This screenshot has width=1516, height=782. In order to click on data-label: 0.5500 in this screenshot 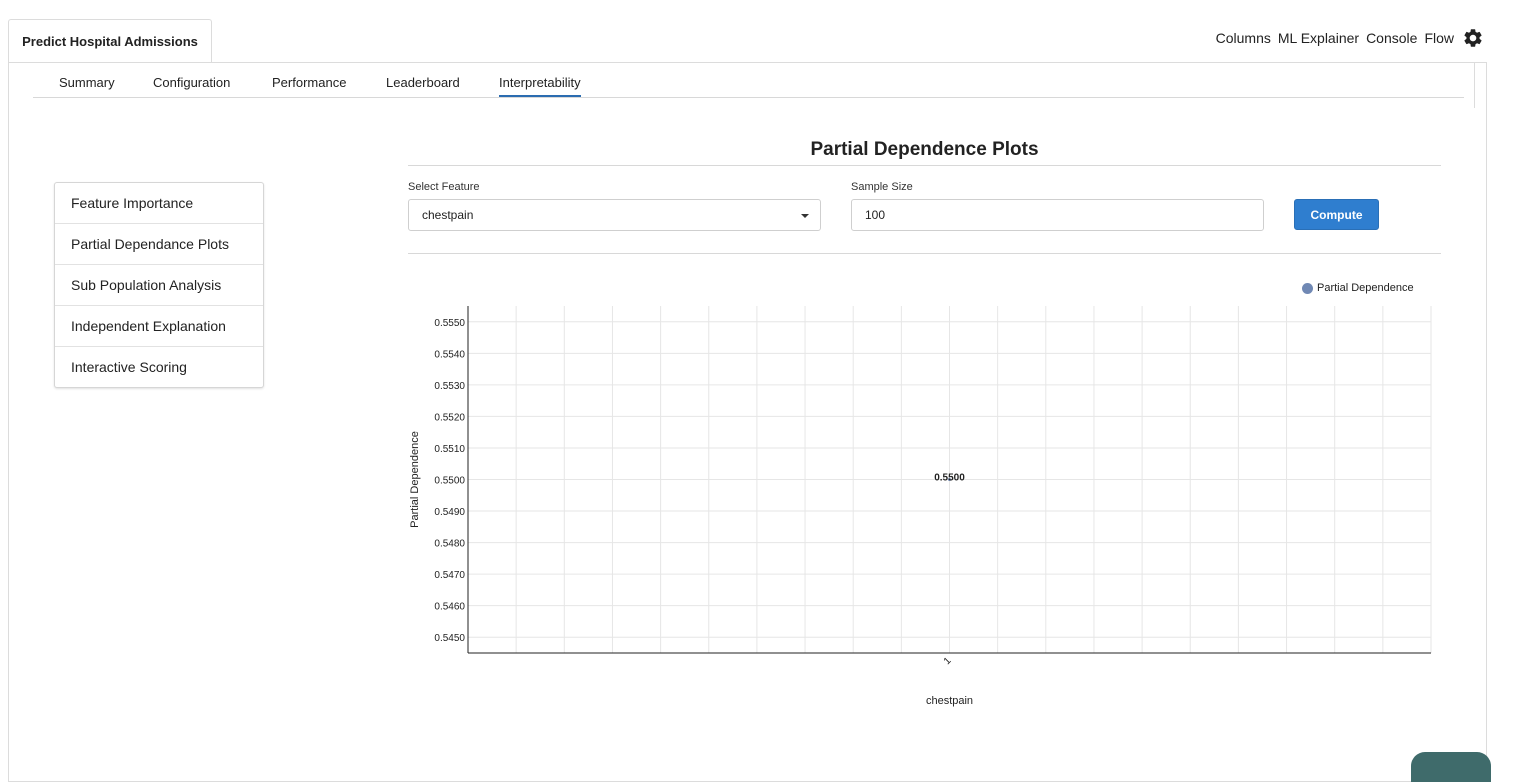, I will do `click(949, 478)`.